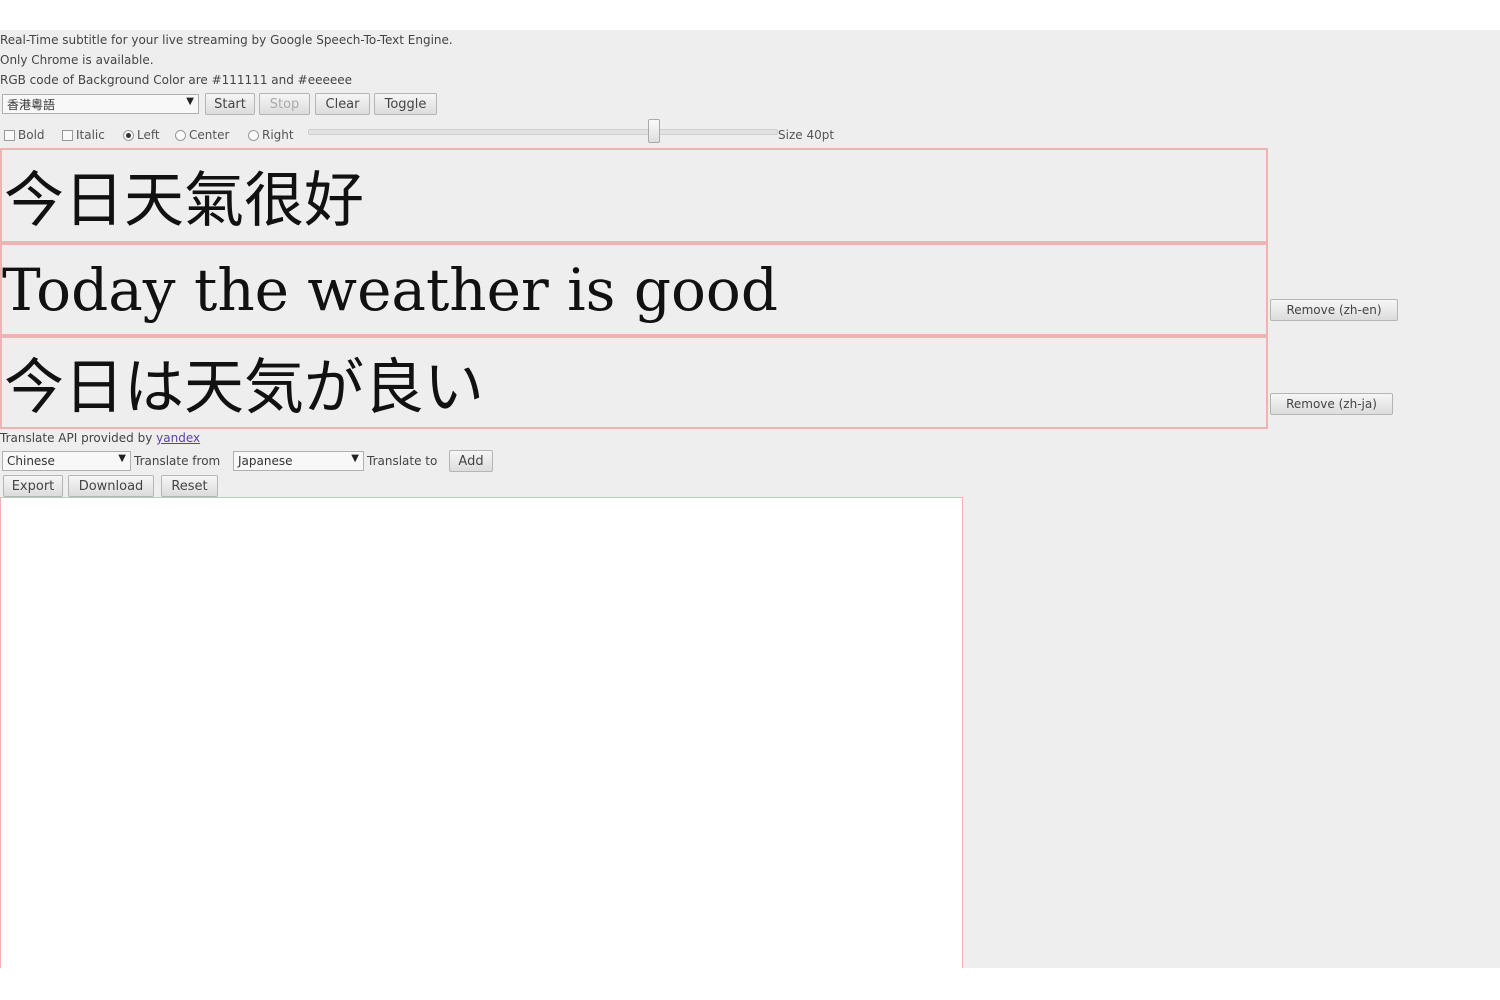 Image resolution: width=1500 pixels, height=1000 pixels. What do you see at coordinates (31, 135) in the screenshot?
I see `bold-label: Bold` at bounding box center [31, 135].